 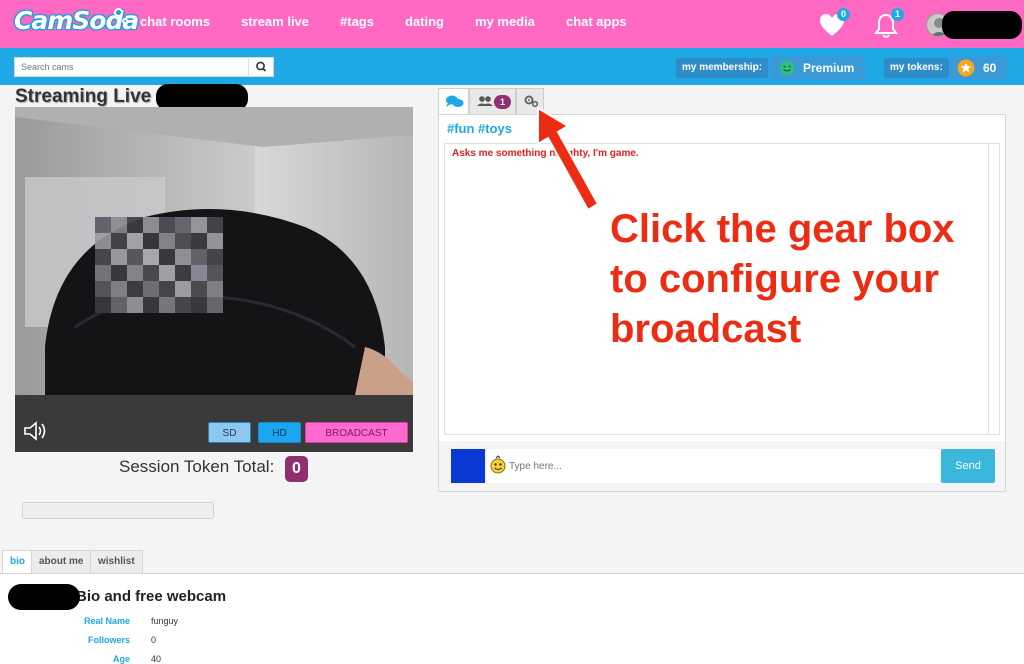 What do you see at coordinates (834, 24) in the screenshot?
I see `favorites-button: 0` at bounding box center [834, 24].